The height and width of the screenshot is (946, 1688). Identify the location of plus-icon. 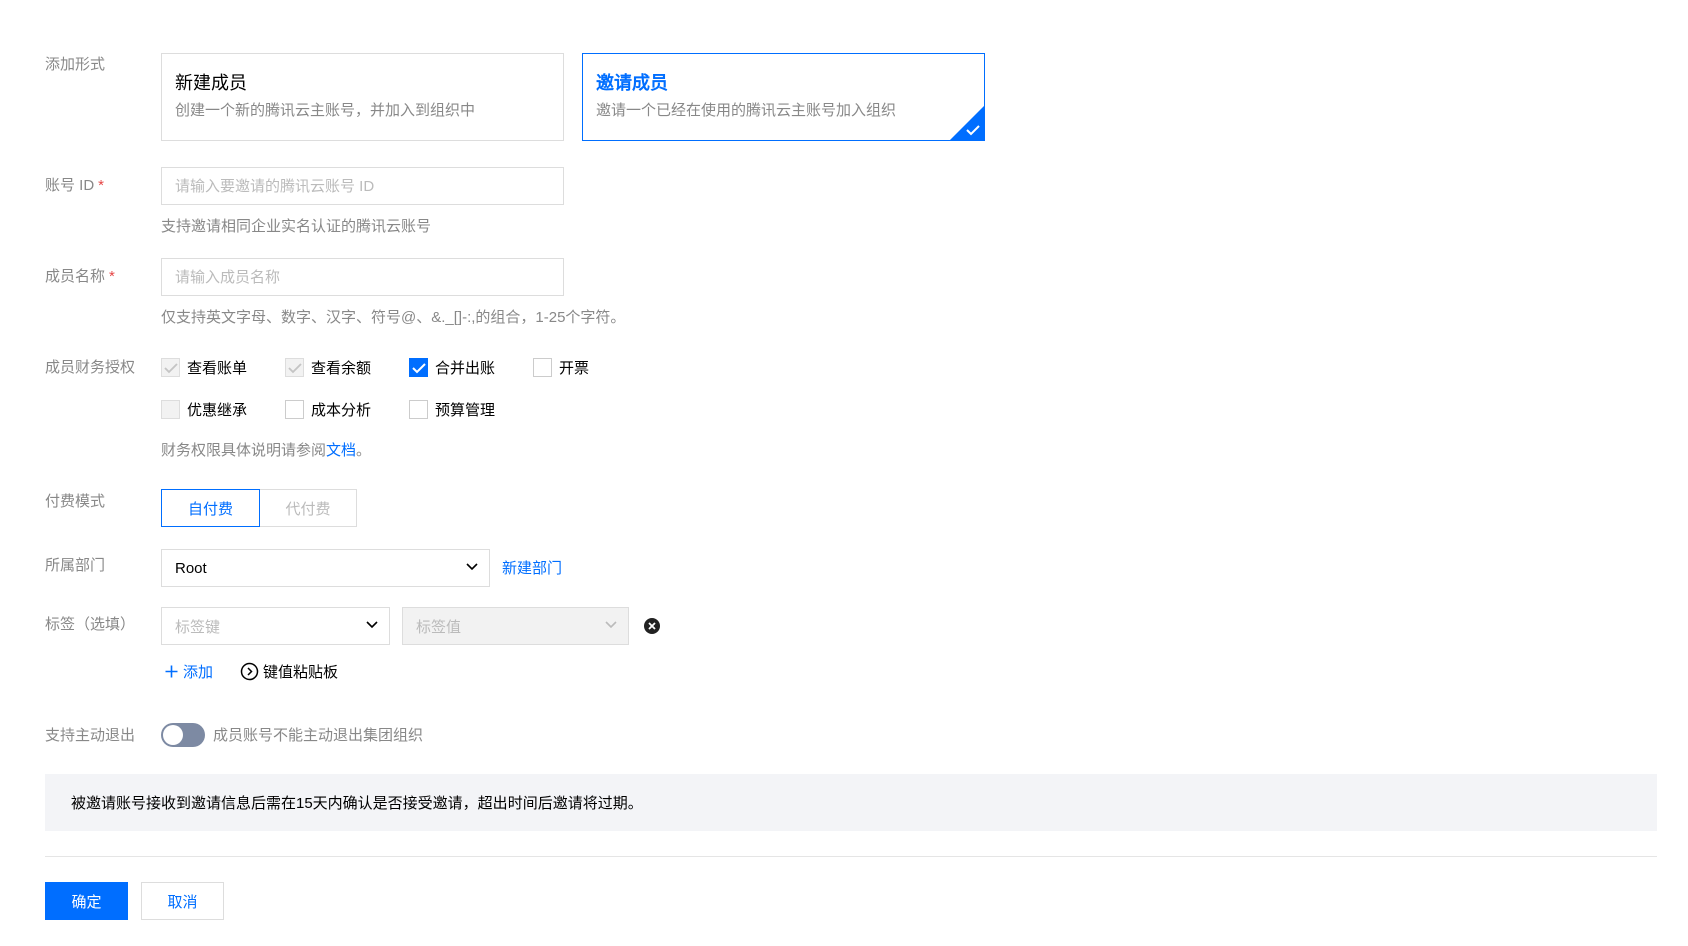
(171, 671).